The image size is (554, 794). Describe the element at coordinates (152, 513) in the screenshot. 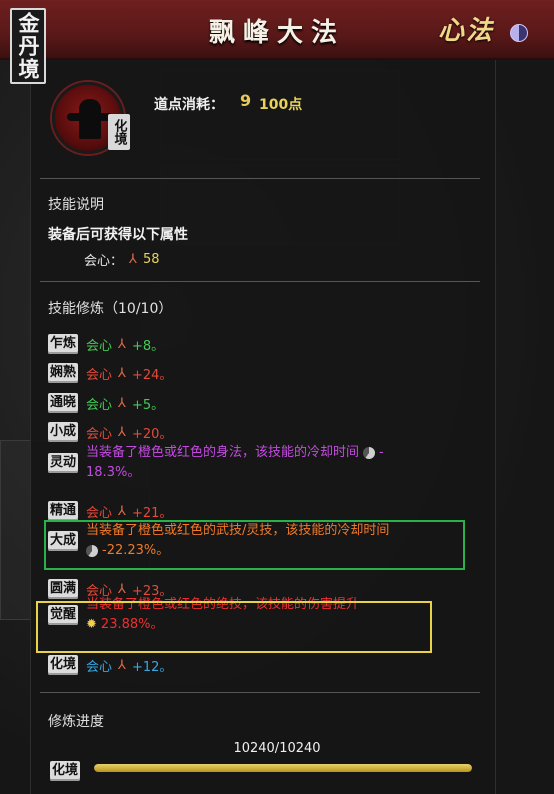

I see `effect-value: +21。` at that location.